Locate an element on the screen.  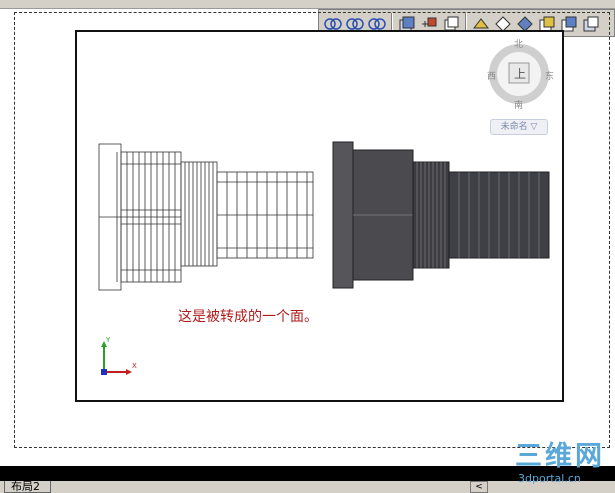
viewcube-west-label: 西 is located at coordinates (491, 75).